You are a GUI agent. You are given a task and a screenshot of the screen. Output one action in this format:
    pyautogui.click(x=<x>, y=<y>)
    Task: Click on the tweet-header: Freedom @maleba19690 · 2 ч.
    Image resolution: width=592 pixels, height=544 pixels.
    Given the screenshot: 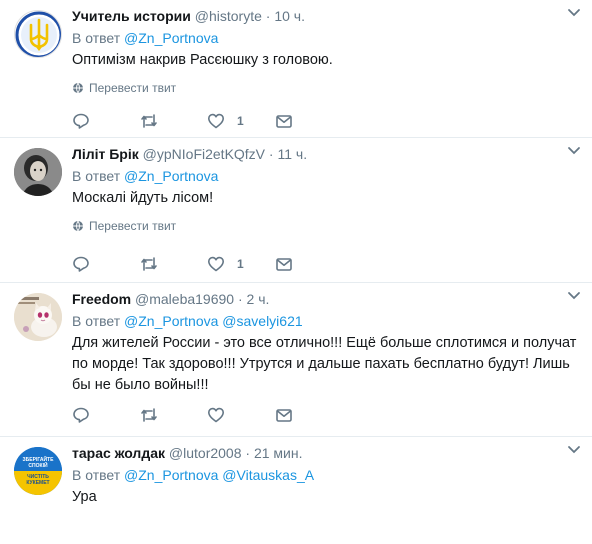 What is the action you would take?
    pyautogui.click(x=327, y=299)
    